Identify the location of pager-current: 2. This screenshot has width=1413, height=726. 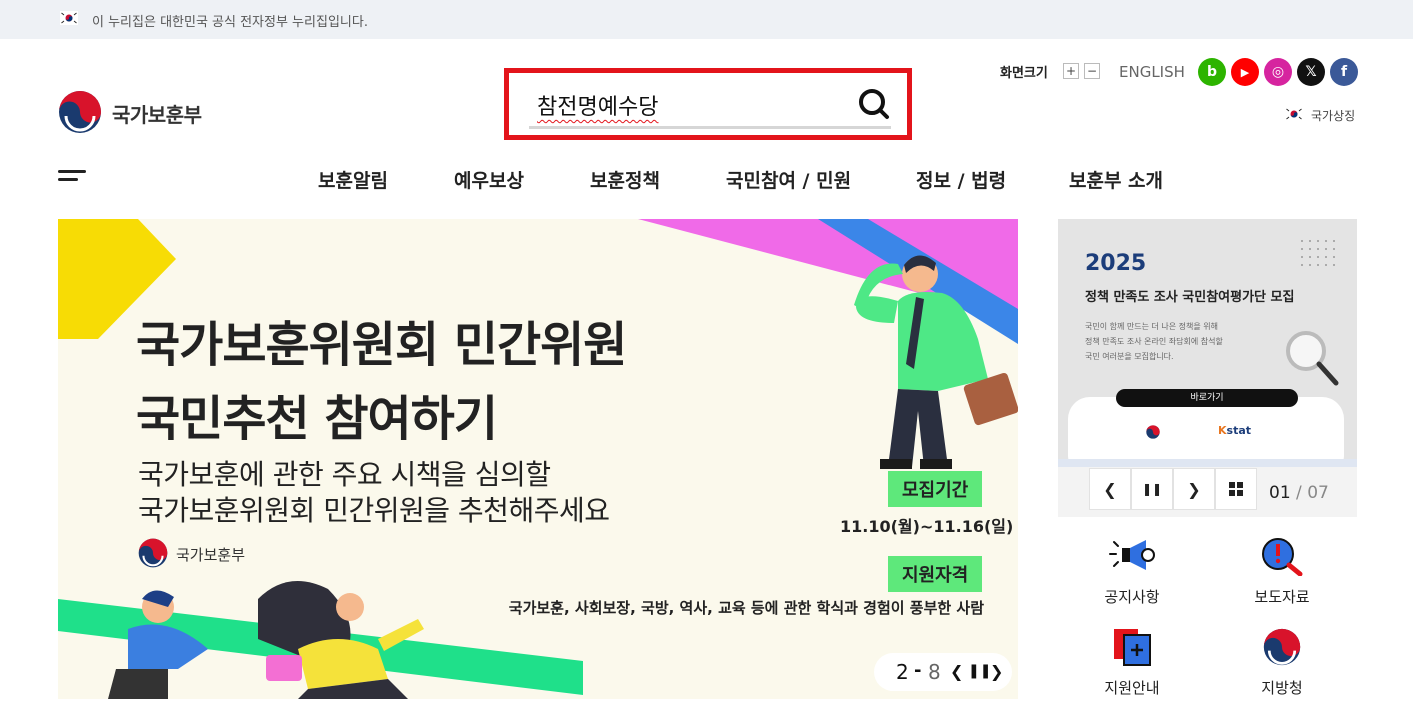
(902, 672).